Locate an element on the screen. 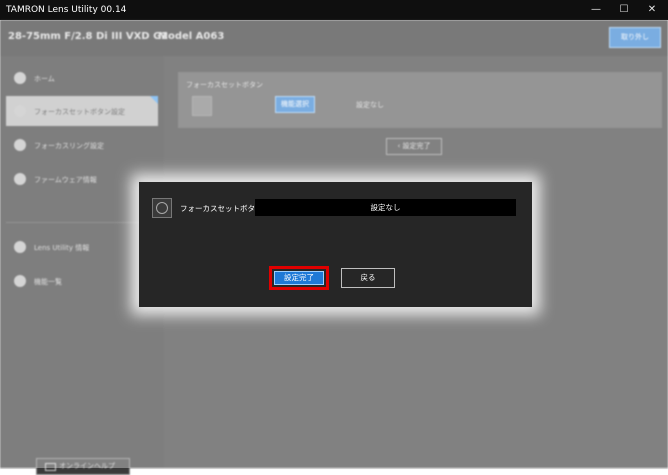  back-button: 戻る is located at coordinates (368, 278).